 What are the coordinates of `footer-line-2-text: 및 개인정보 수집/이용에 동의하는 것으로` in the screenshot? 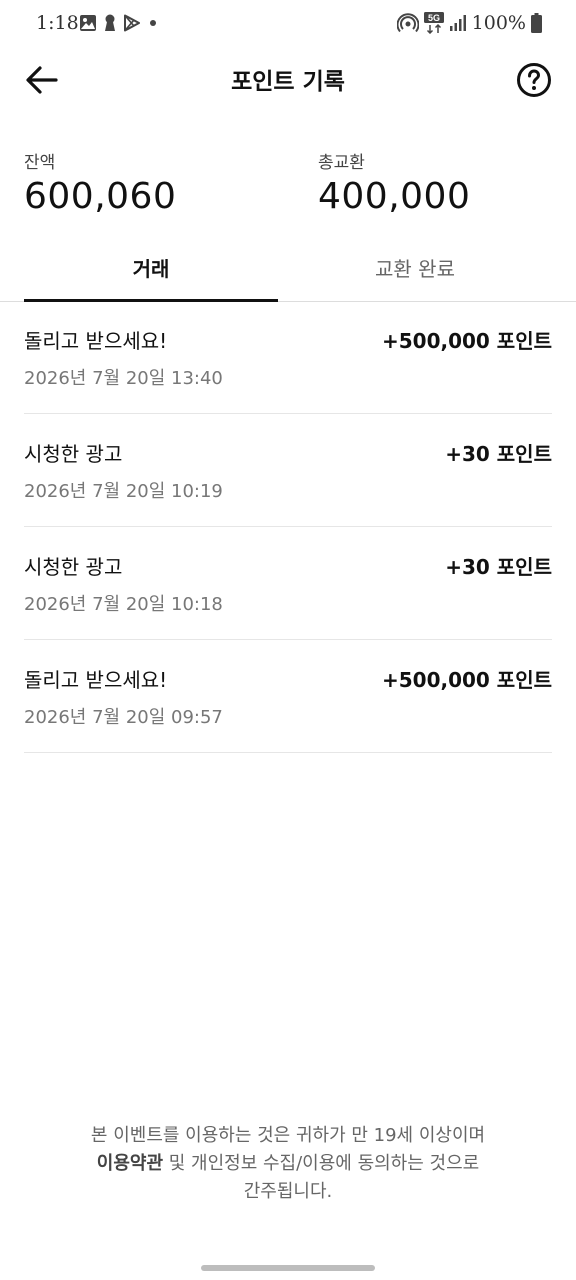 It's located at (321, 1163).